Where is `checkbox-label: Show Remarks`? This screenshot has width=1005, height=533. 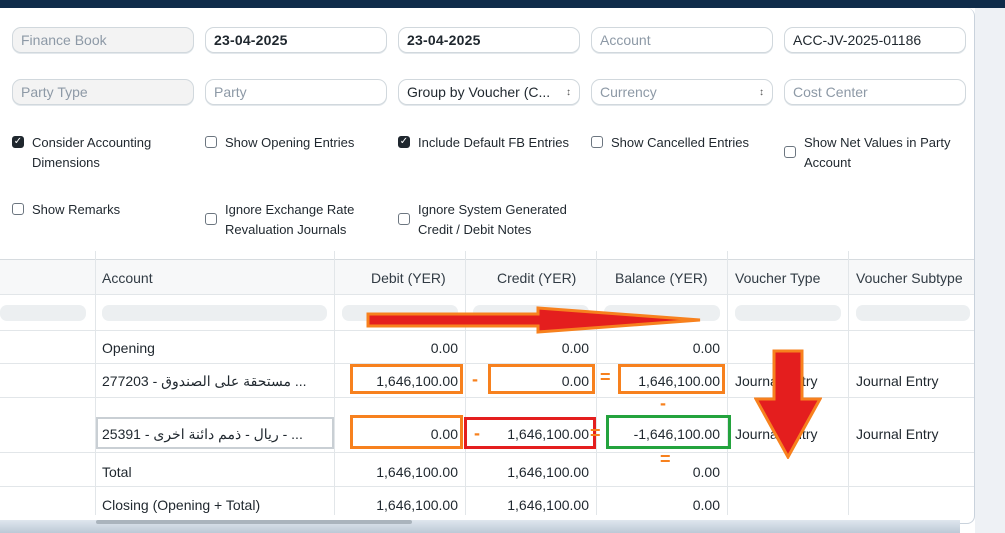
checkbox-label: Show Remarks is located at coordinates (76, 209).